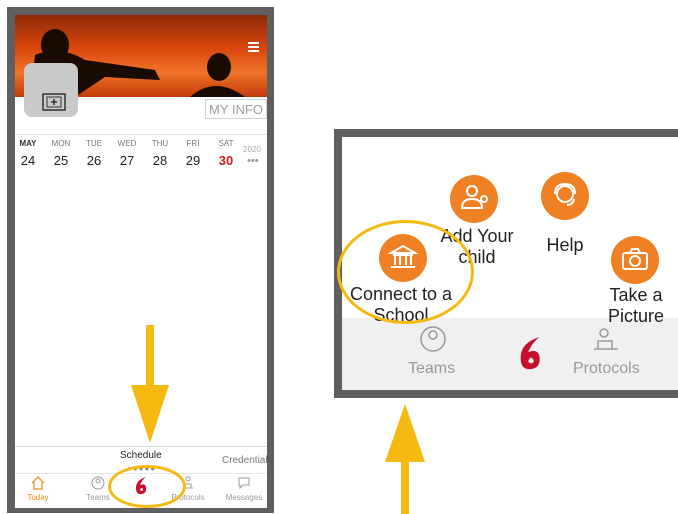 The height and width of the screenshot is (514, 678). What do you see at coordinates (253, 48) in the screenshot?
I see `menu-icon` at bounding box center [253, 48].